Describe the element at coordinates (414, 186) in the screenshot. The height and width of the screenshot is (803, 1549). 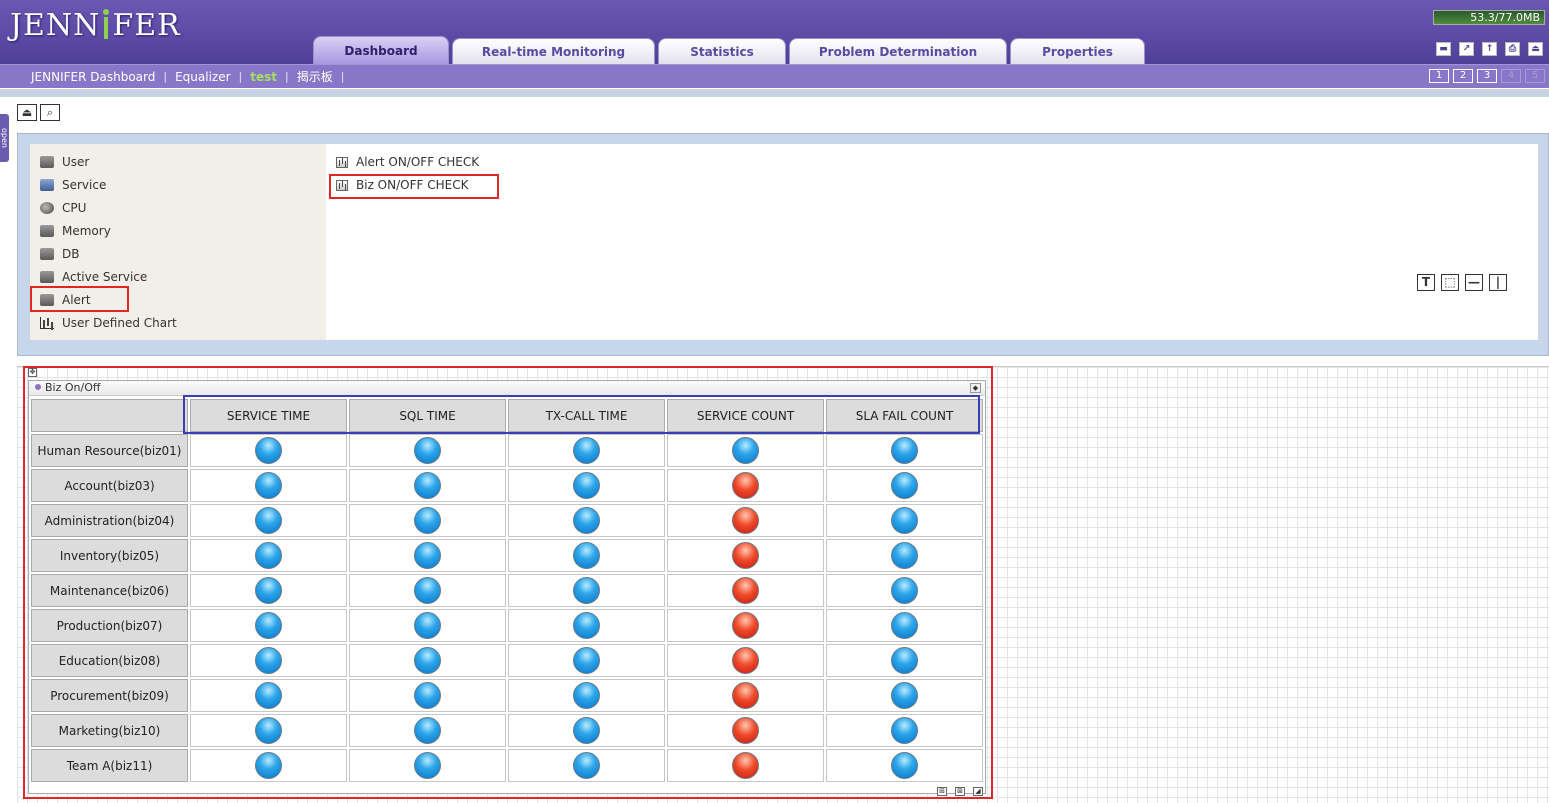
I see `biz-check-selection-highlight` at that location.